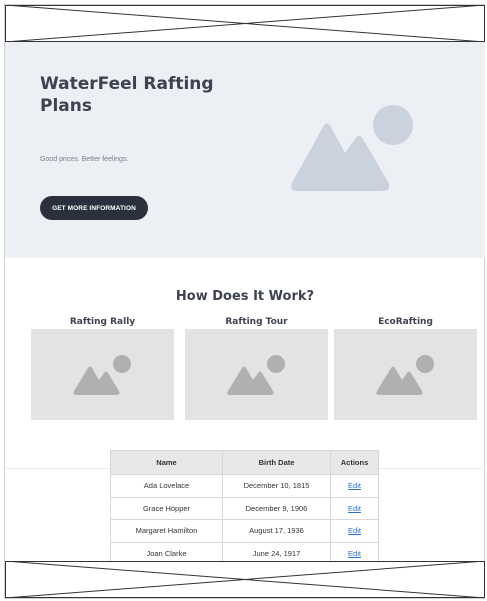 Image resolution: width=487 pixels, height=601 pixels. I want to click on table-row: Margaret Hamilton August 17, 1936 Edit, so click(244, 531).